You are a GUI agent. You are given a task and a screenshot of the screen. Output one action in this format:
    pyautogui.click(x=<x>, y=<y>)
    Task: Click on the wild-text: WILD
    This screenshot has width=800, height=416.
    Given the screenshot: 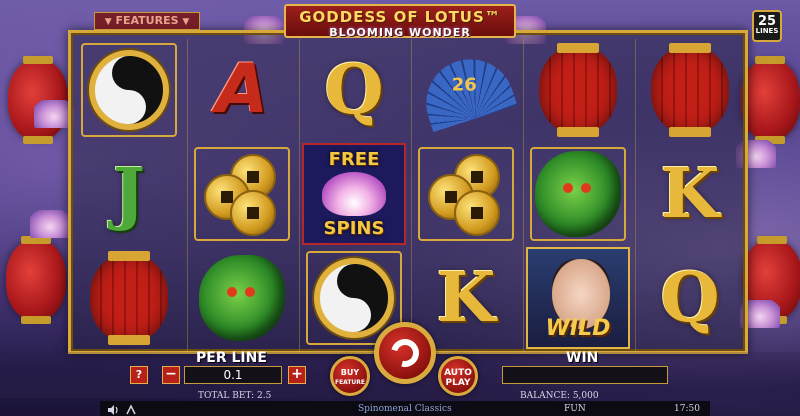 What is the action you would take?
    pyautogui.click(x=578, y=328)
    